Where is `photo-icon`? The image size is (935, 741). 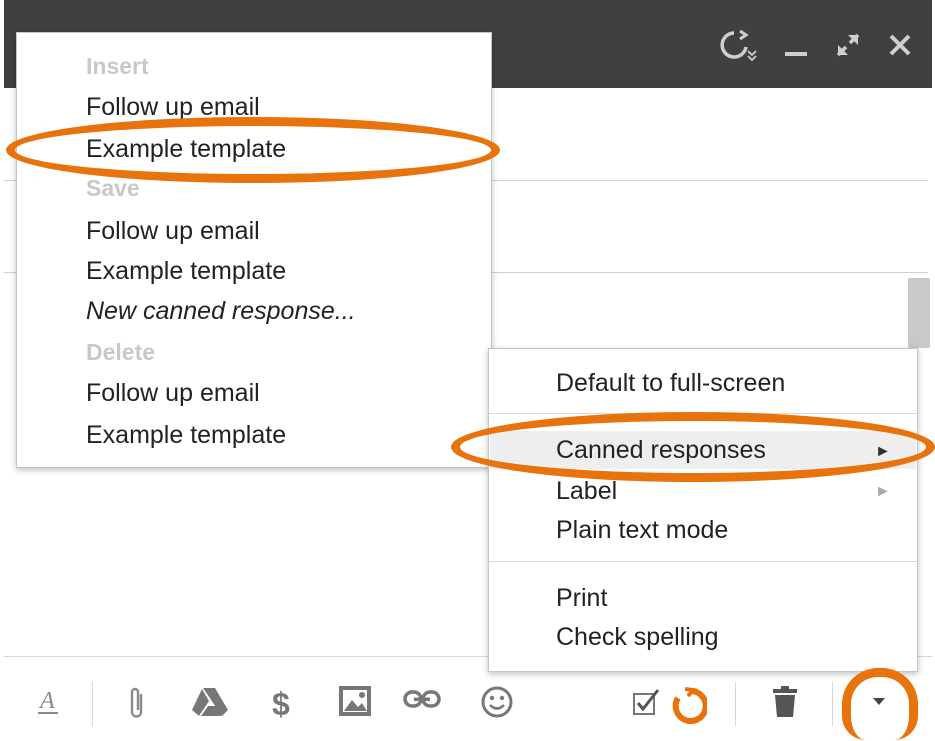
photo-icon is located at coordinates (355, 701).